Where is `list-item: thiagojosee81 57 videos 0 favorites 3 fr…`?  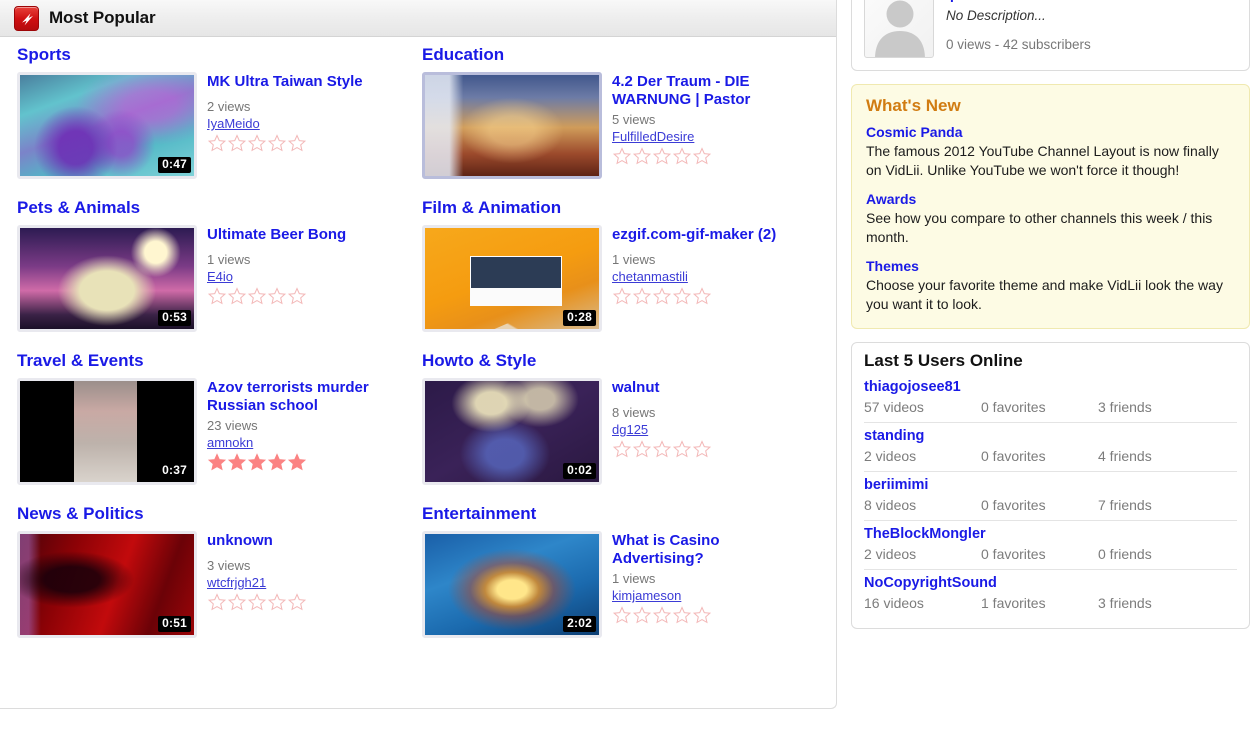 list-item: thiagojosee81 57 videos 0 favorites 3 fr… is located at coordinates (1050, 398).